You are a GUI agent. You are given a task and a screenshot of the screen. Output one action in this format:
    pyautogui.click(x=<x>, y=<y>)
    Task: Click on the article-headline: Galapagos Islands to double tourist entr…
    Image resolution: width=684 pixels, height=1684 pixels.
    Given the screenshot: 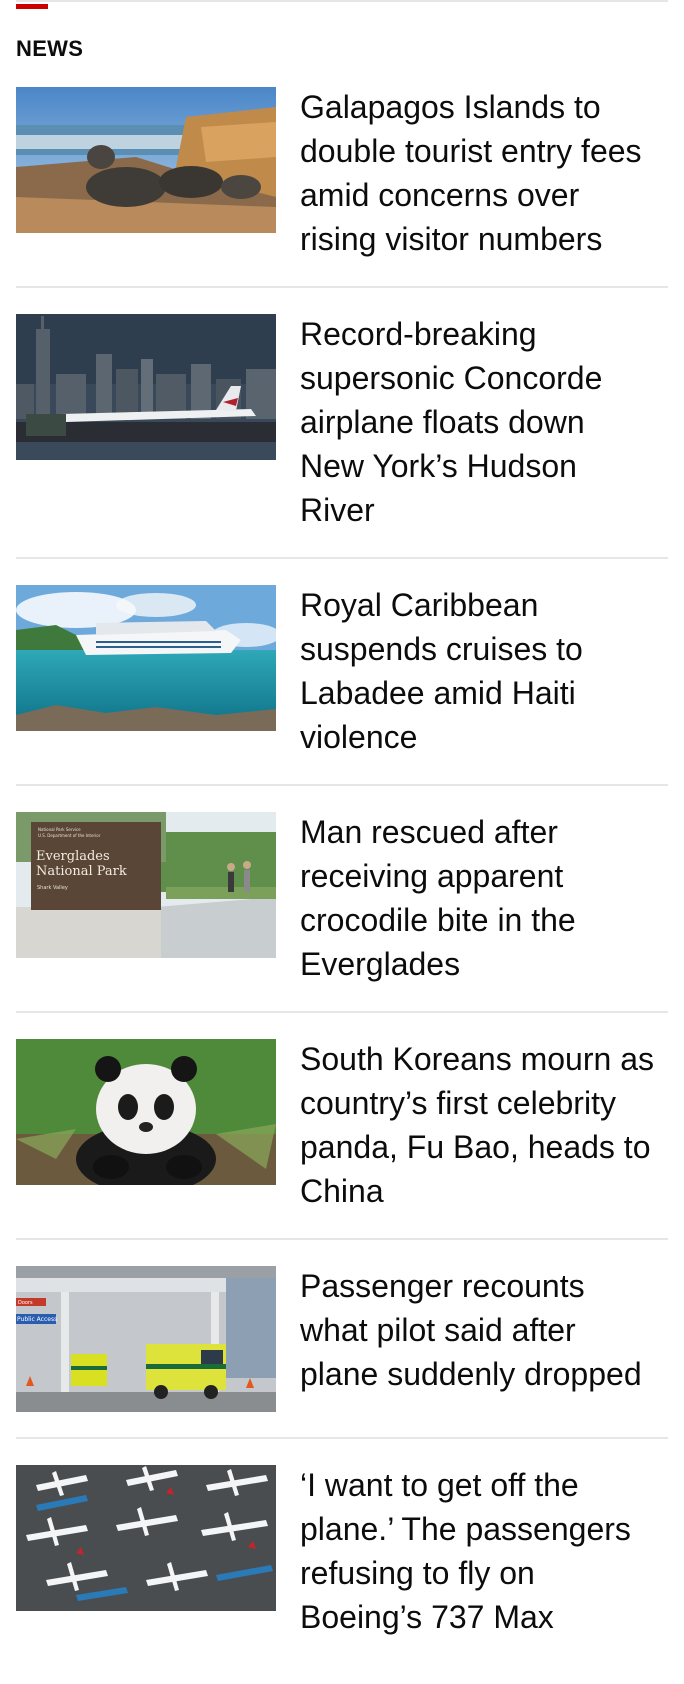 What is the action you would take?
    pyautogui.click(x=477, y=173)
    